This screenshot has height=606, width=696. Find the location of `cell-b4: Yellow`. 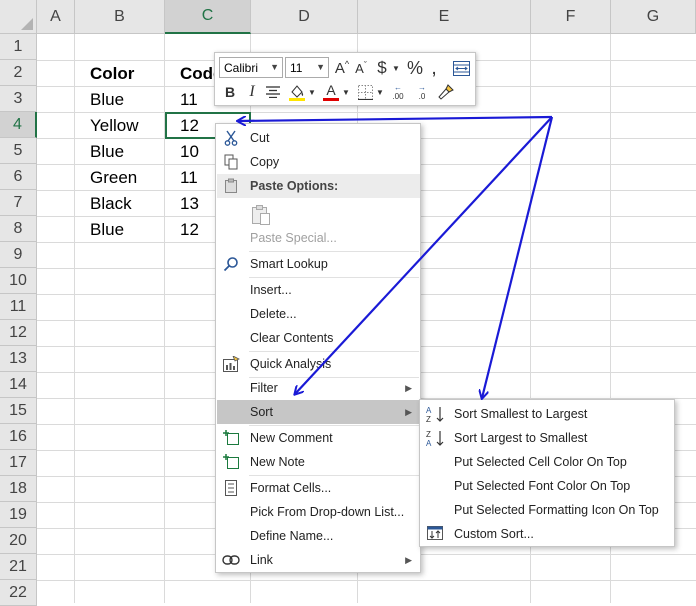

cell-b4: Yellow is located at coordinates (120, 126).